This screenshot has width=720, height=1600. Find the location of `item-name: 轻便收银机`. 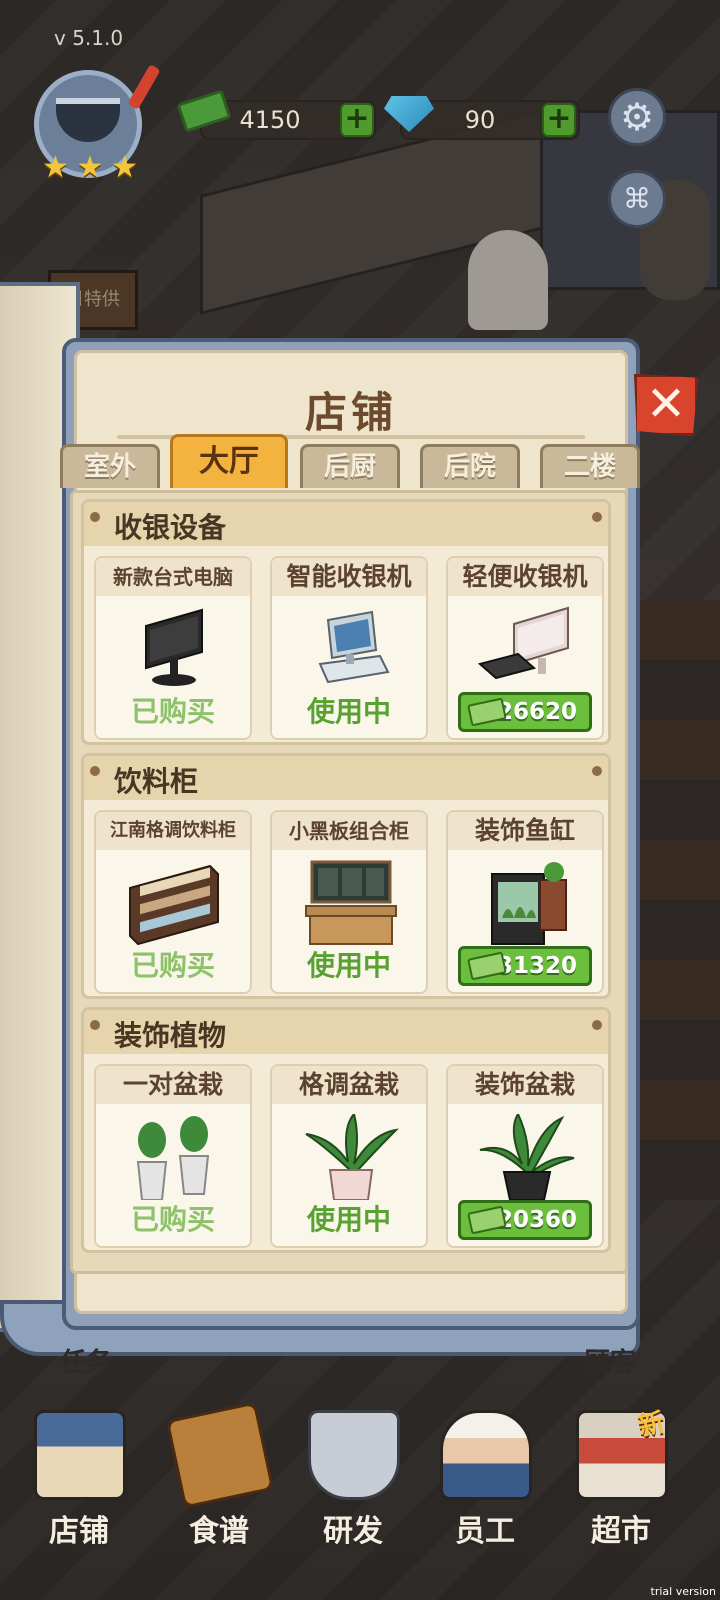

item-name: 轻便收银机 is located at coordinates (525, 577).